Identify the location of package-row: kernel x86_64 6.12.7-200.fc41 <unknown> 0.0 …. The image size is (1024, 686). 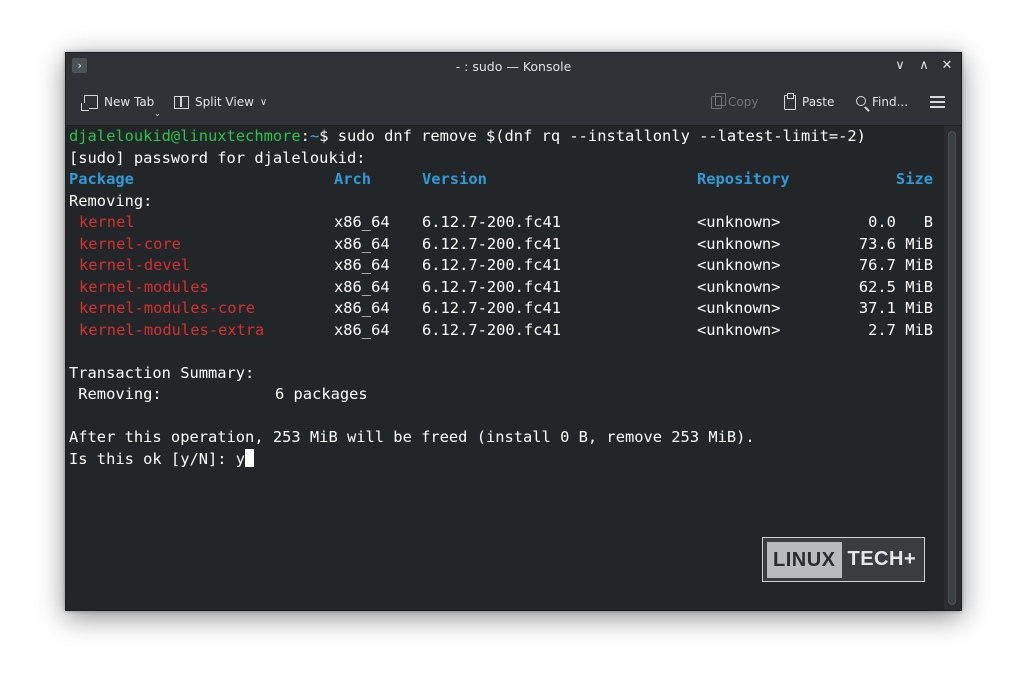
(504, 222).